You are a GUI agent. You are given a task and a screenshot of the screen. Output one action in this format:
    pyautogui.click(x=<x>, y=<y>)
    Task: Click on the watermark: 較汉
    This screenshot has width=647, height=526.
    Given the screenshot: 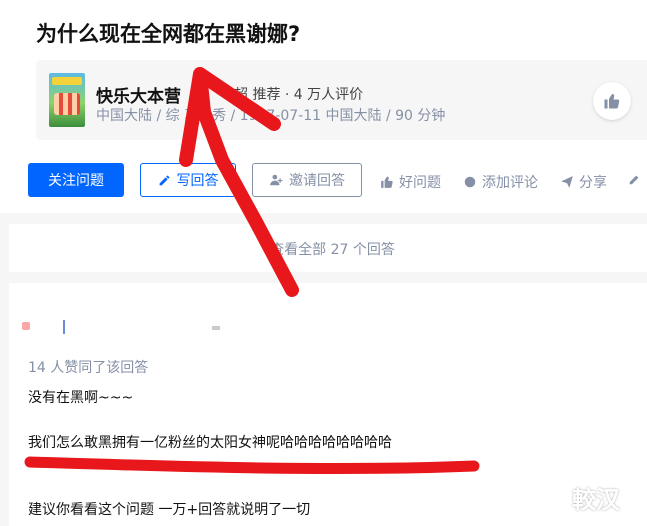 What is the action you would take?
    pyautogui.click(x=596, y=500)
    